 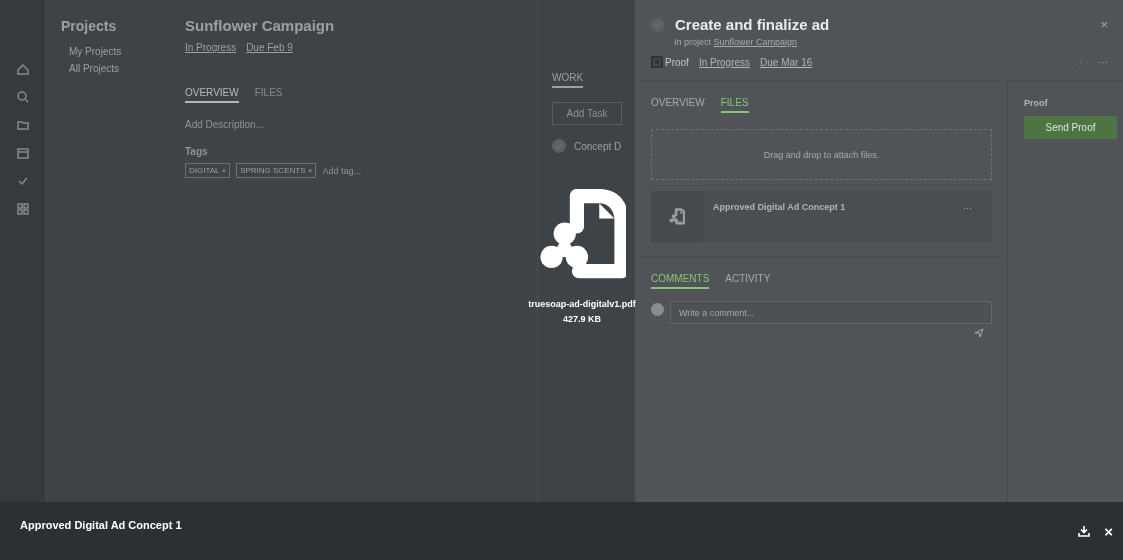 I want to click on calendar-icon, so click(x=22, y=153).